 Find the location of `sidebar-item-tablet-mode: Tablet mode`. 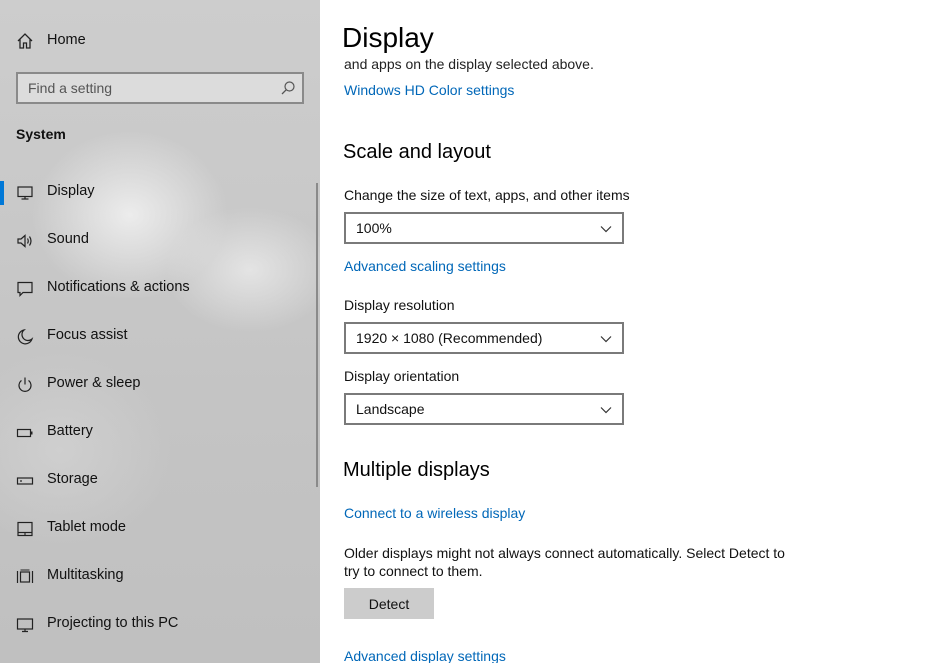

sidebar-item-tablet-mode: Tablet mode is located at coordinates (160, 529).